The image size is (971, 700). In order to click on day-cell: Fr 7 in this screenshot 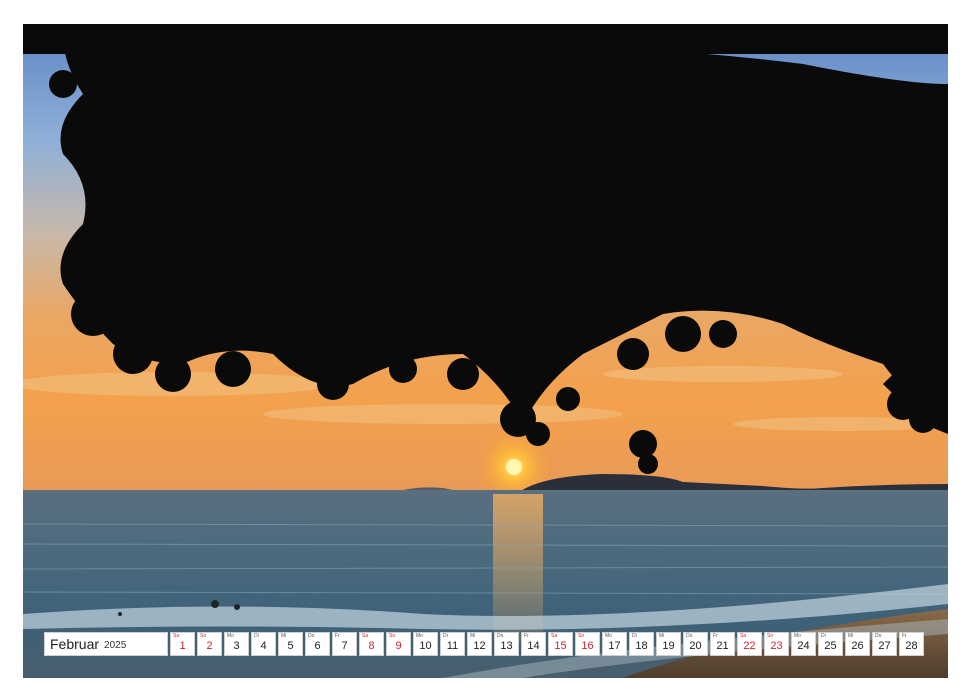, I will do `click(344, 644)`.